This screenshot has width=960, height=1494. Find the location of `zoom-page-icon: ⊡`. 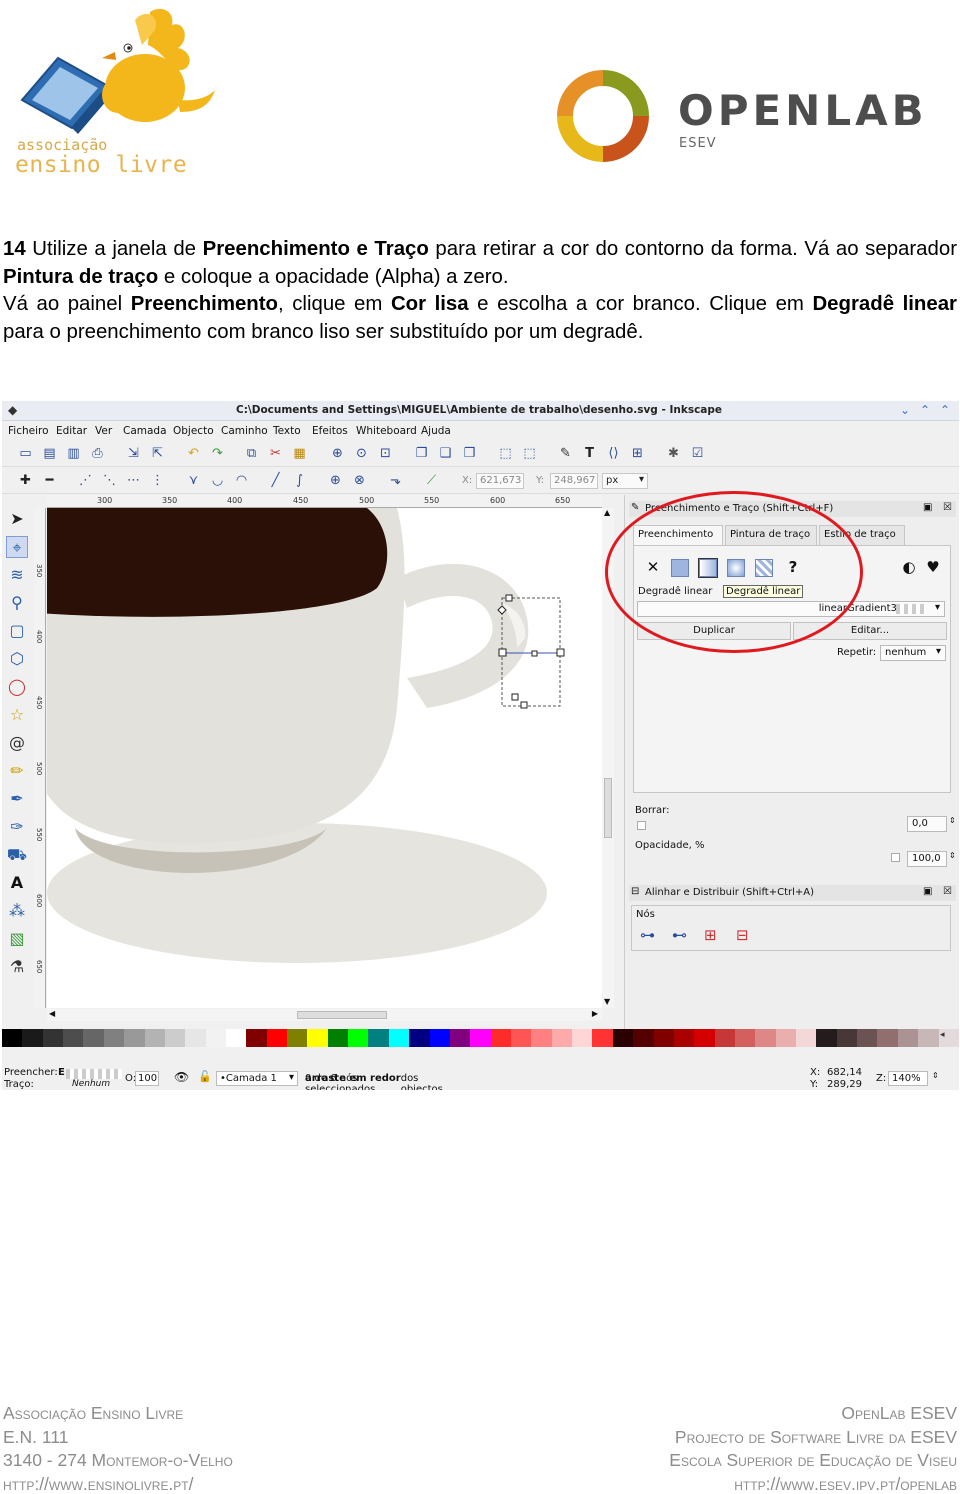

zoom-page-icon: ⊡ is located at coordinates (385, 454).